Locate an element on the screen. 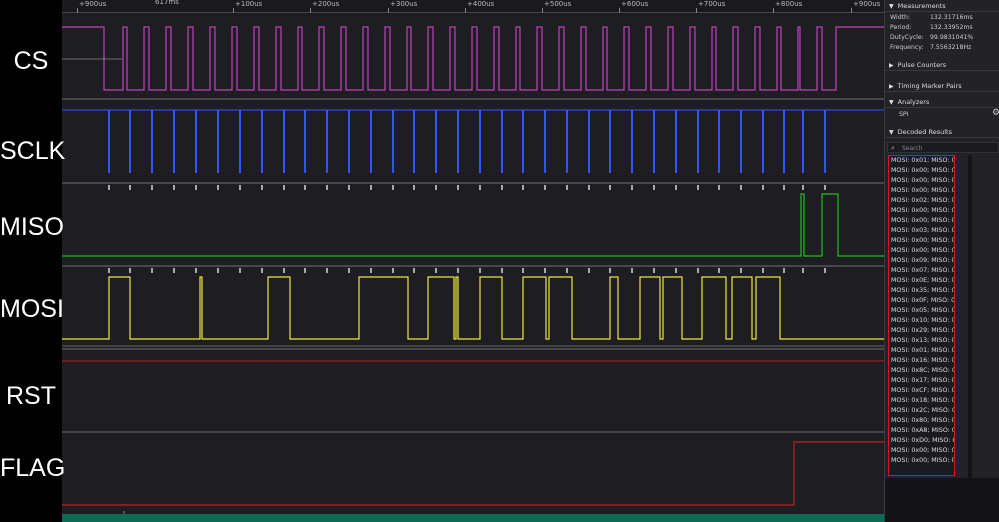 The image size is (999, 522). channel-label-sclk: SCLK is located at coordinates (32, 151).